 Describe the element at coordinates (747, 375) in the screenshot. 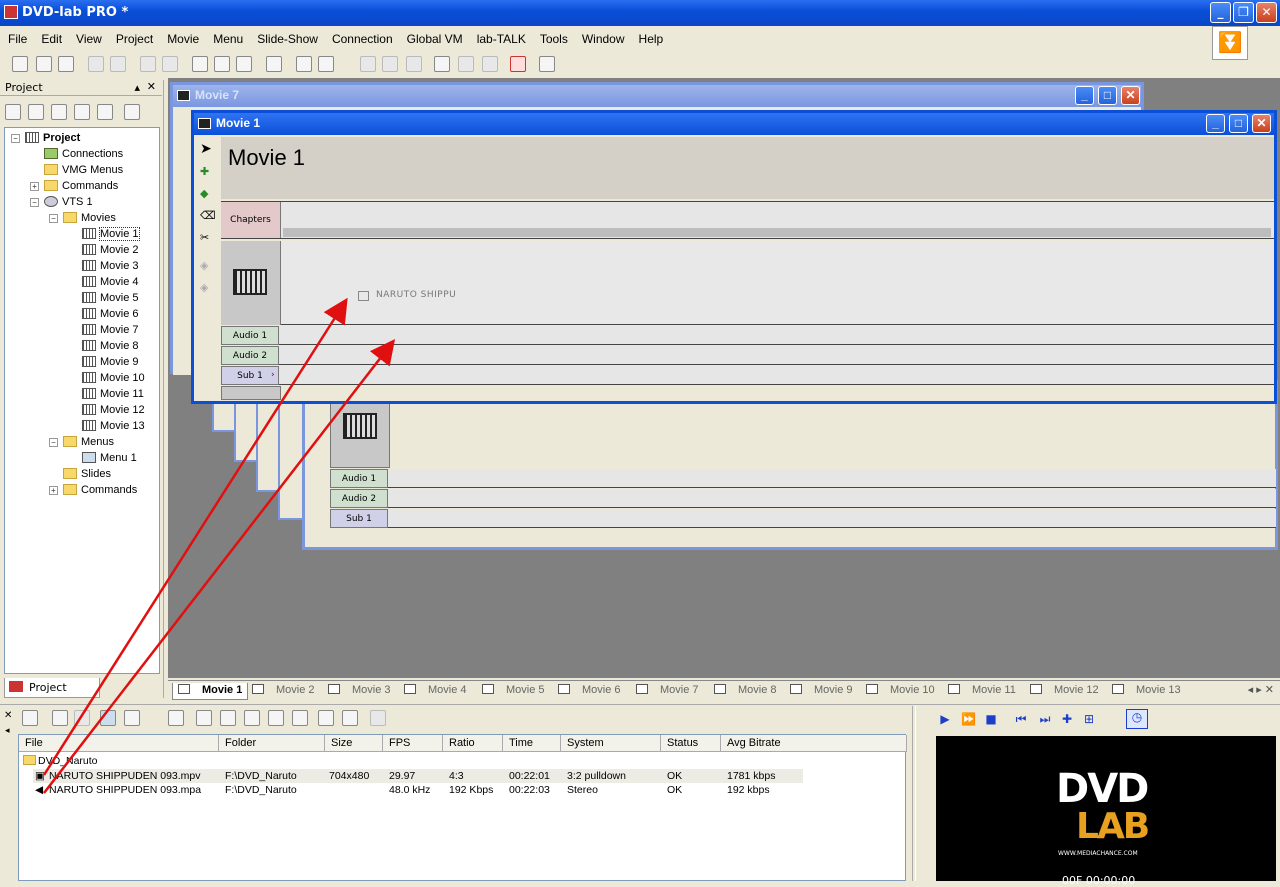

I see `subtitle-track-1: Sub 1 ›` at that location.